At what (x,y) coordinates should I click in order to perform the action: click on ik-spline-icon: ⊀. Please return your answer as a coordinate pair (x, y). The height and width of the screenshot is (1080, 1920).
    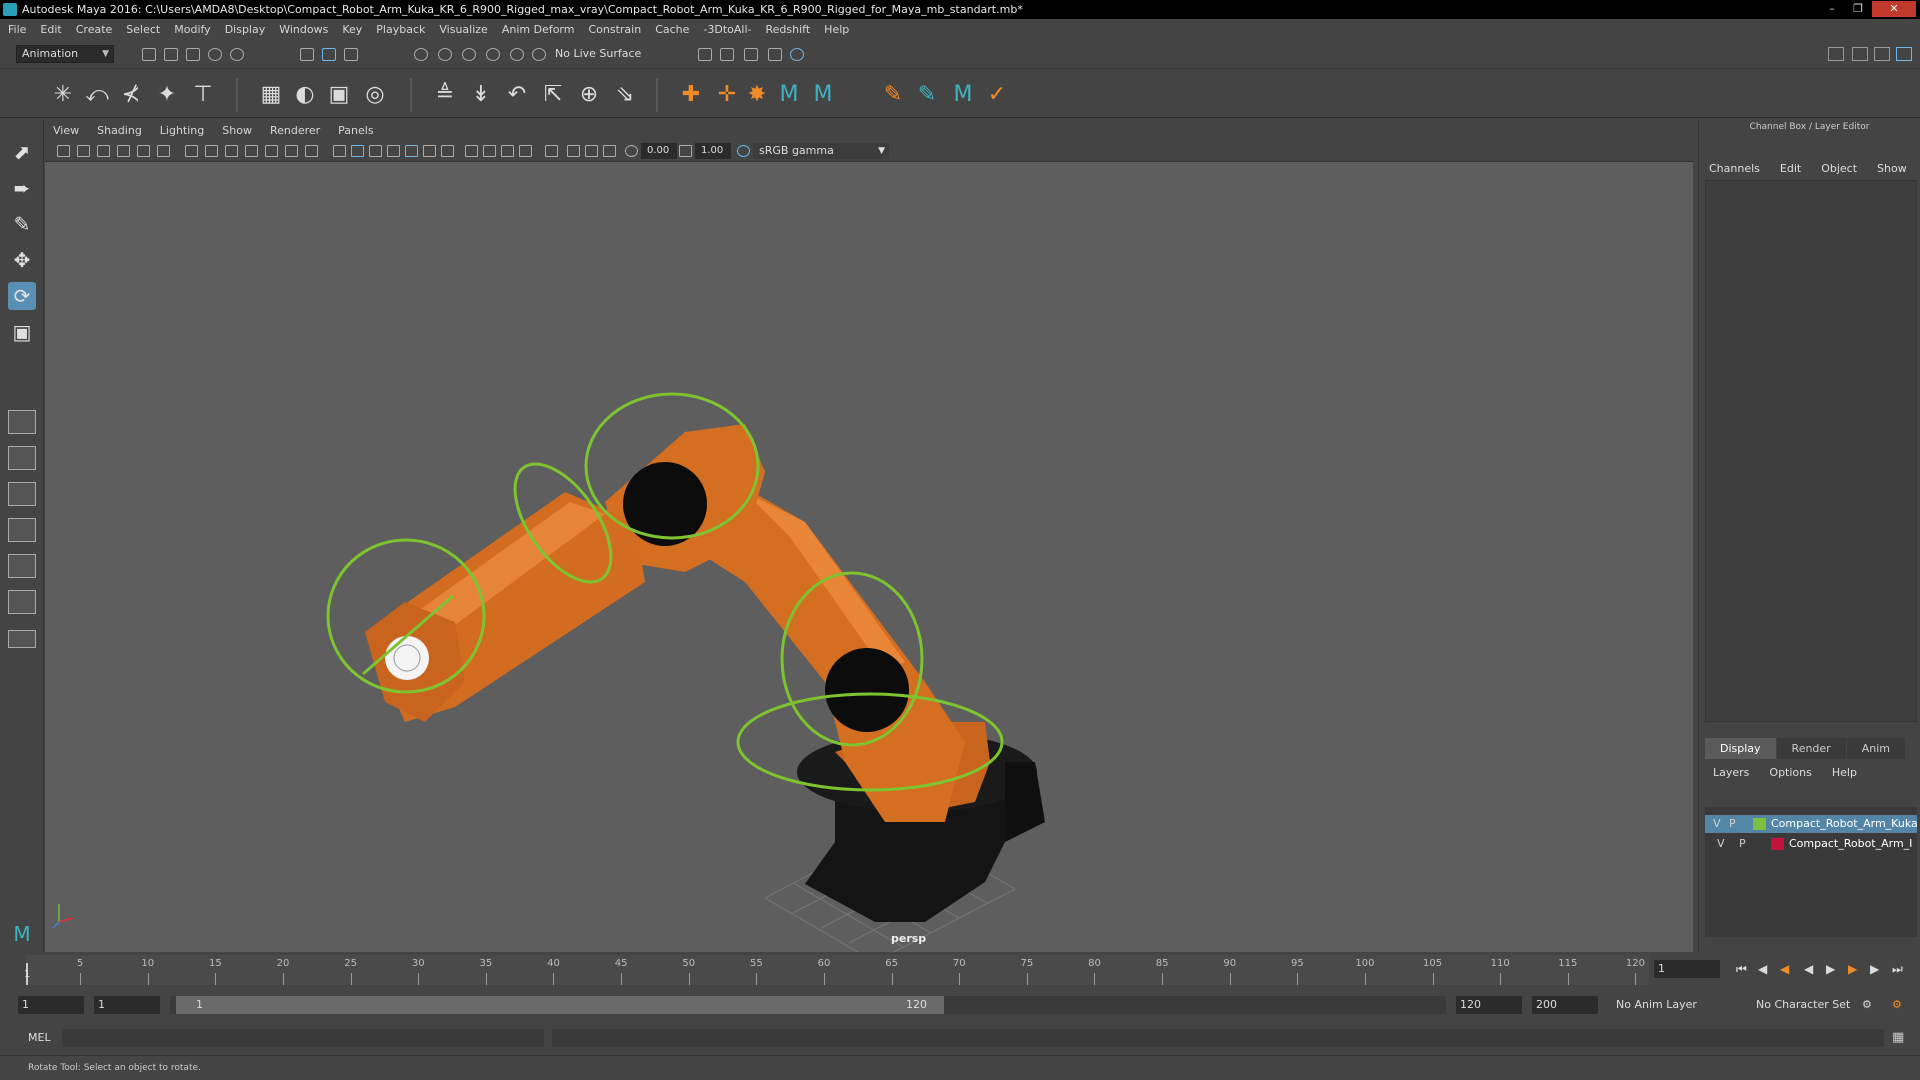
    Looking at the image, I should click on (131, 95).